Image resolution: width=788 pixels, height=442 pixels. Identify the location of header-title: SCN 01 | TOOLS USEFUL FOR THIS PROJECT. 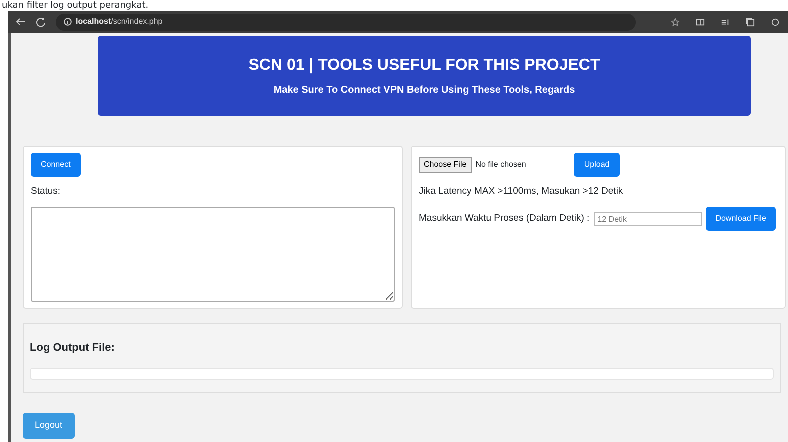
(425, 66).